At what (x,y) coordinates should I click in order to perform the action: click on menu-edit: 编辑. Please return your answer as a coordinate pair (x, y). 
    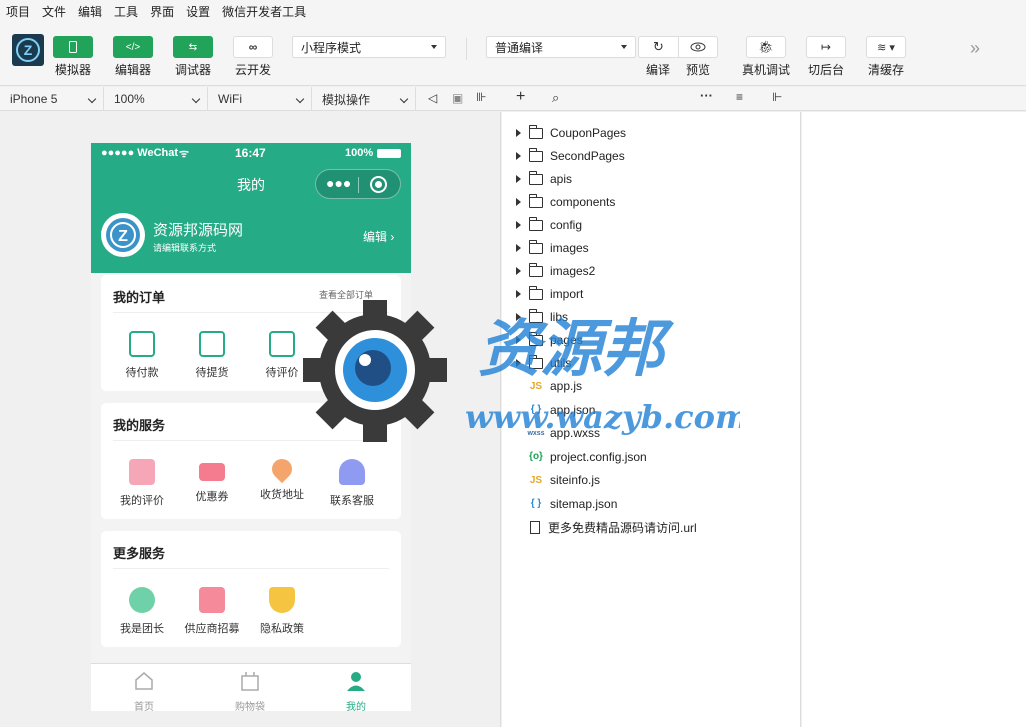
    Looking at the image, I should click on (90, 11).